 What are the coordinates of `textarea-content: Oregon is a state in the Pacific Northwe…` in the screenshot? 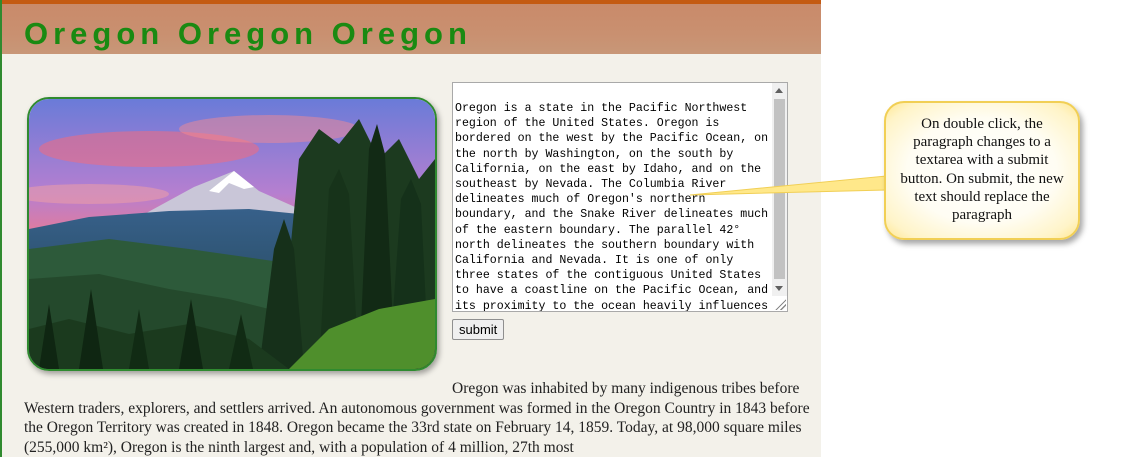 It's located at (614, 206).